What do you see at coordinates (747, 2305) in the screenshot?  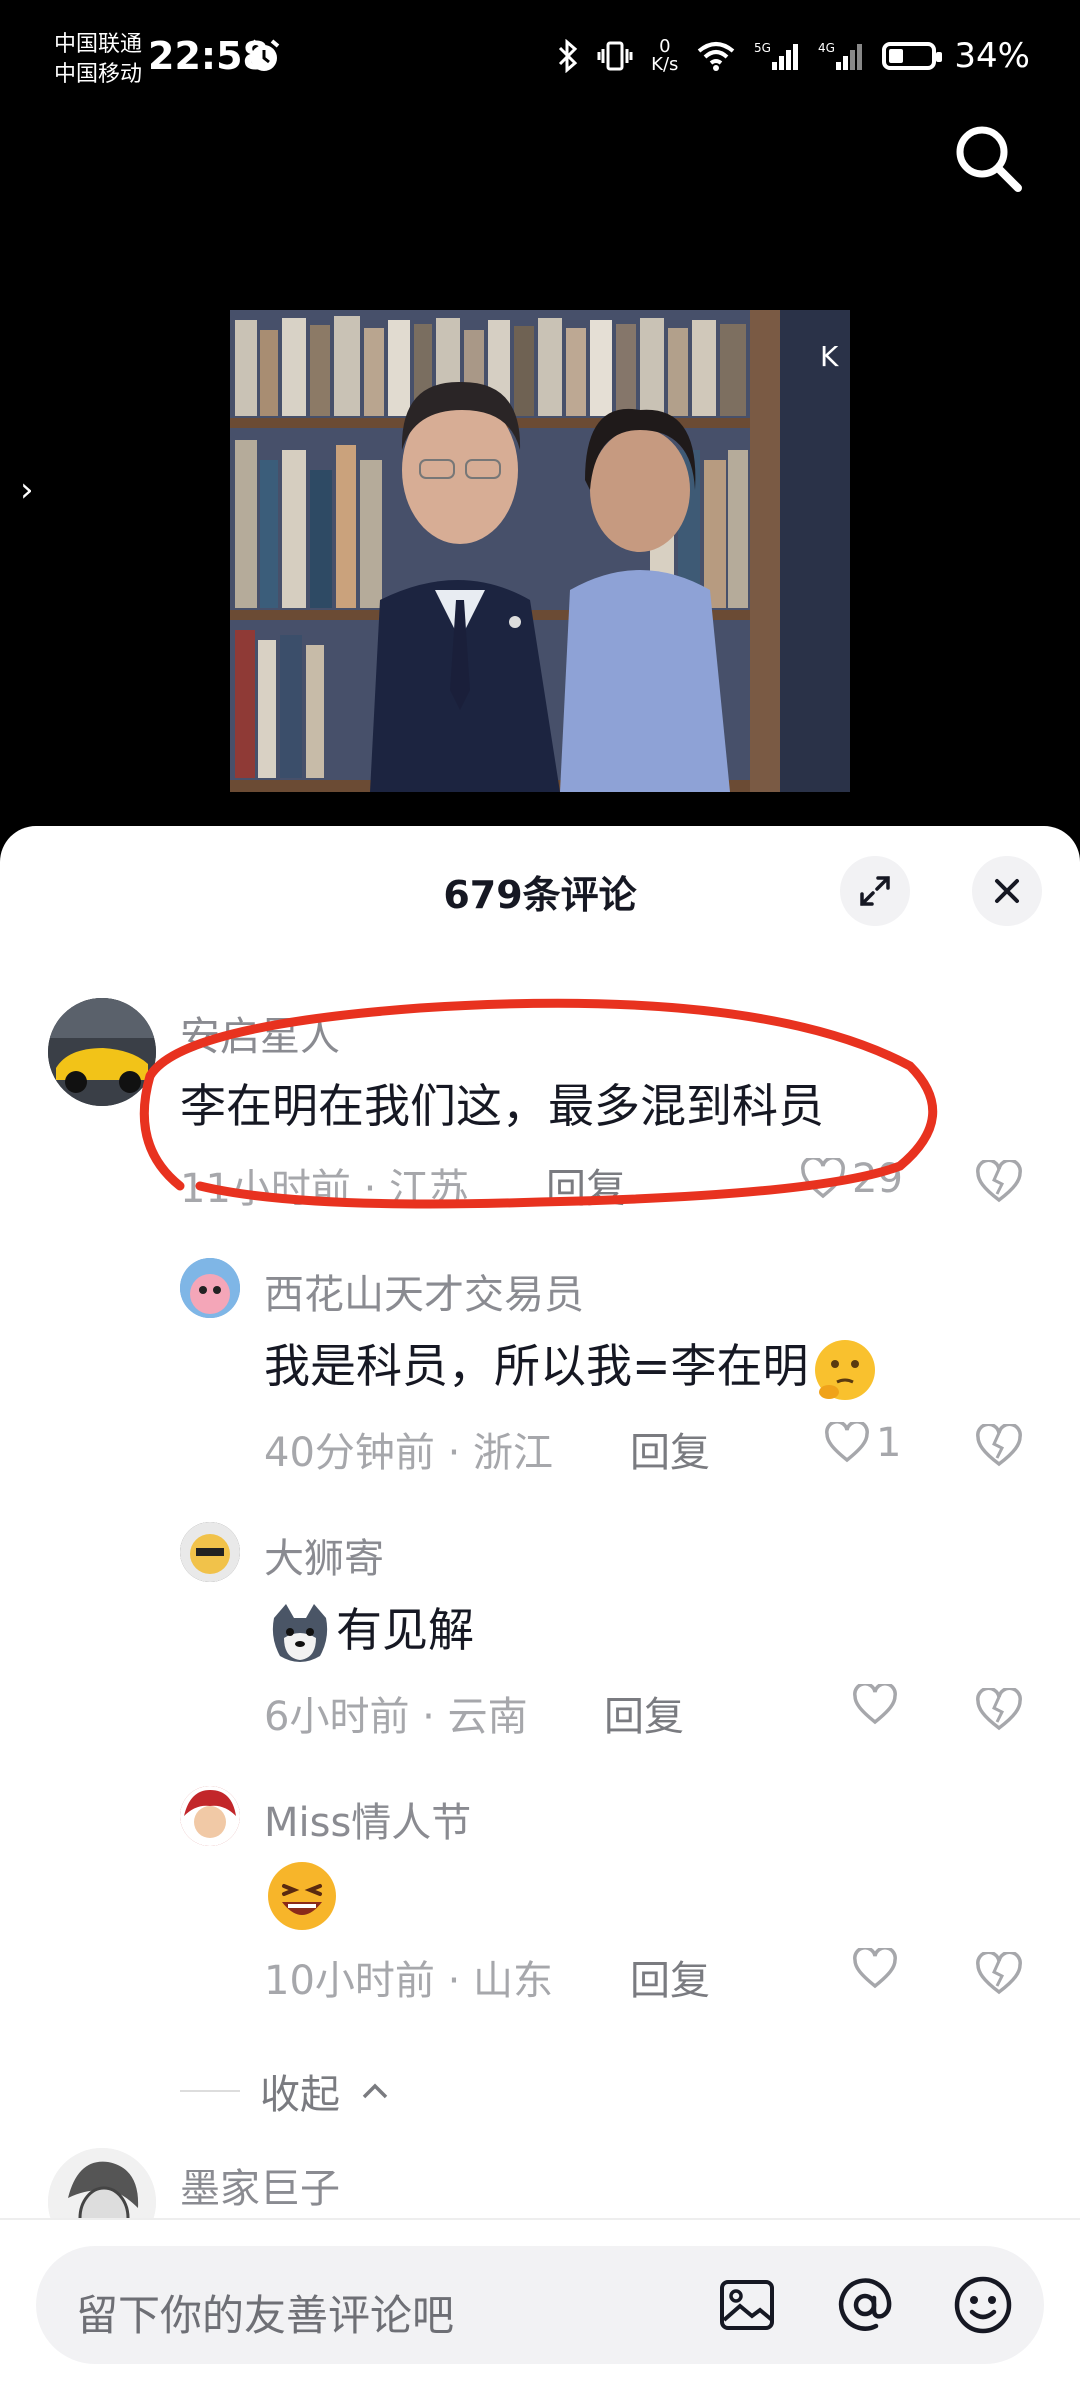 I see `image-icon` at bounding box center [747, 2305].